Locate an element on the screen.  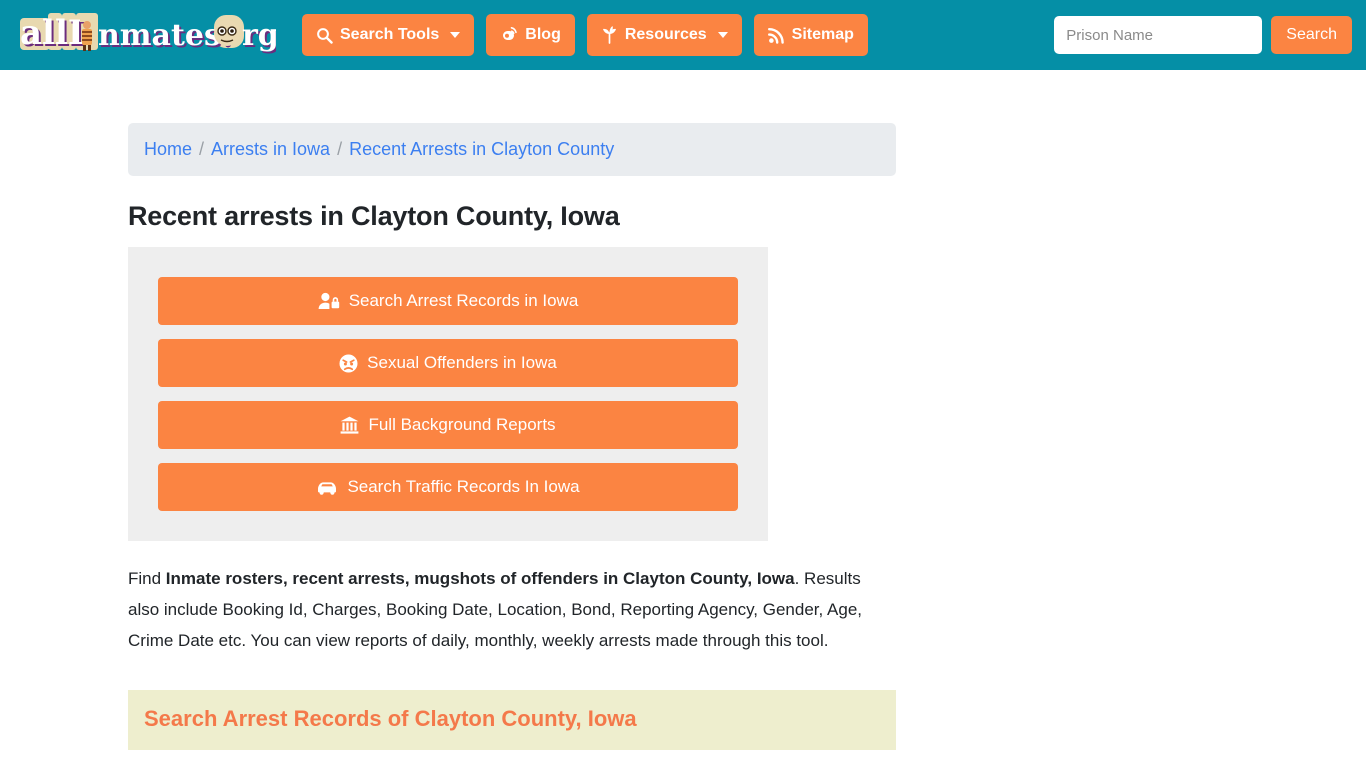
nav-button-label: Search Tools is located at coordinates (390, 34).